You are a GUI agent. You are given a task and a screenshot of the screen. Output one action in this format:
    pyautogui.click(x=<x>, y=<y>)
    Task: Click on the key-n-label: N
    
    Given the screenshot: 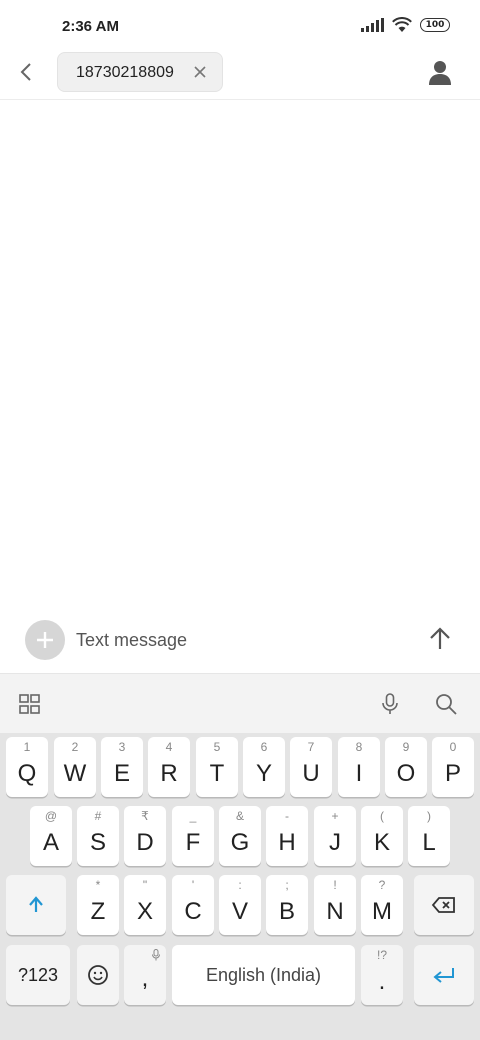 What is the action you would take?
    pyautogui.click(x=335, y=911)
    